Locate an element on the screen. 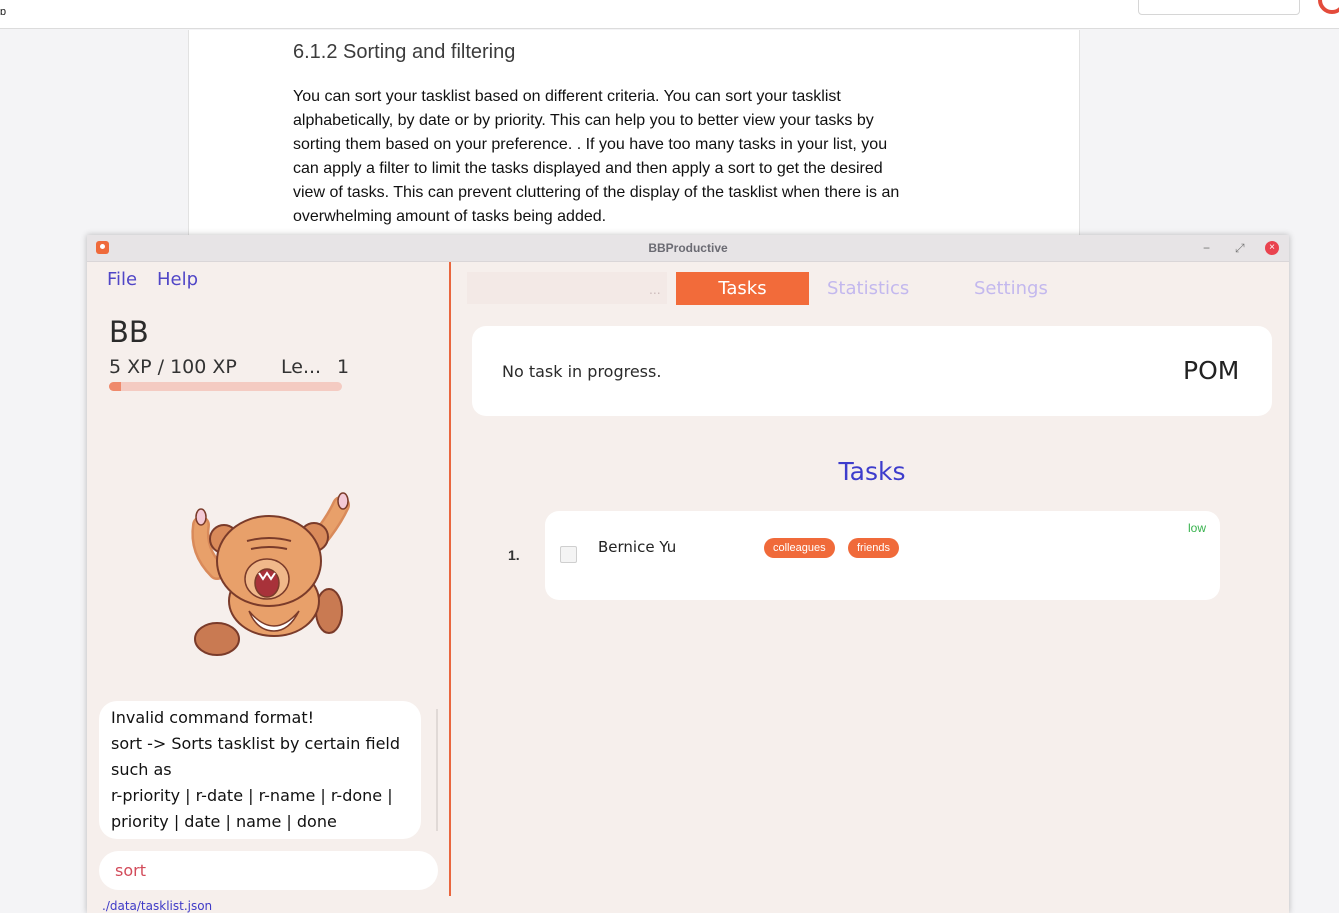  xp-progress-fill is located at coordinates (115, 386).